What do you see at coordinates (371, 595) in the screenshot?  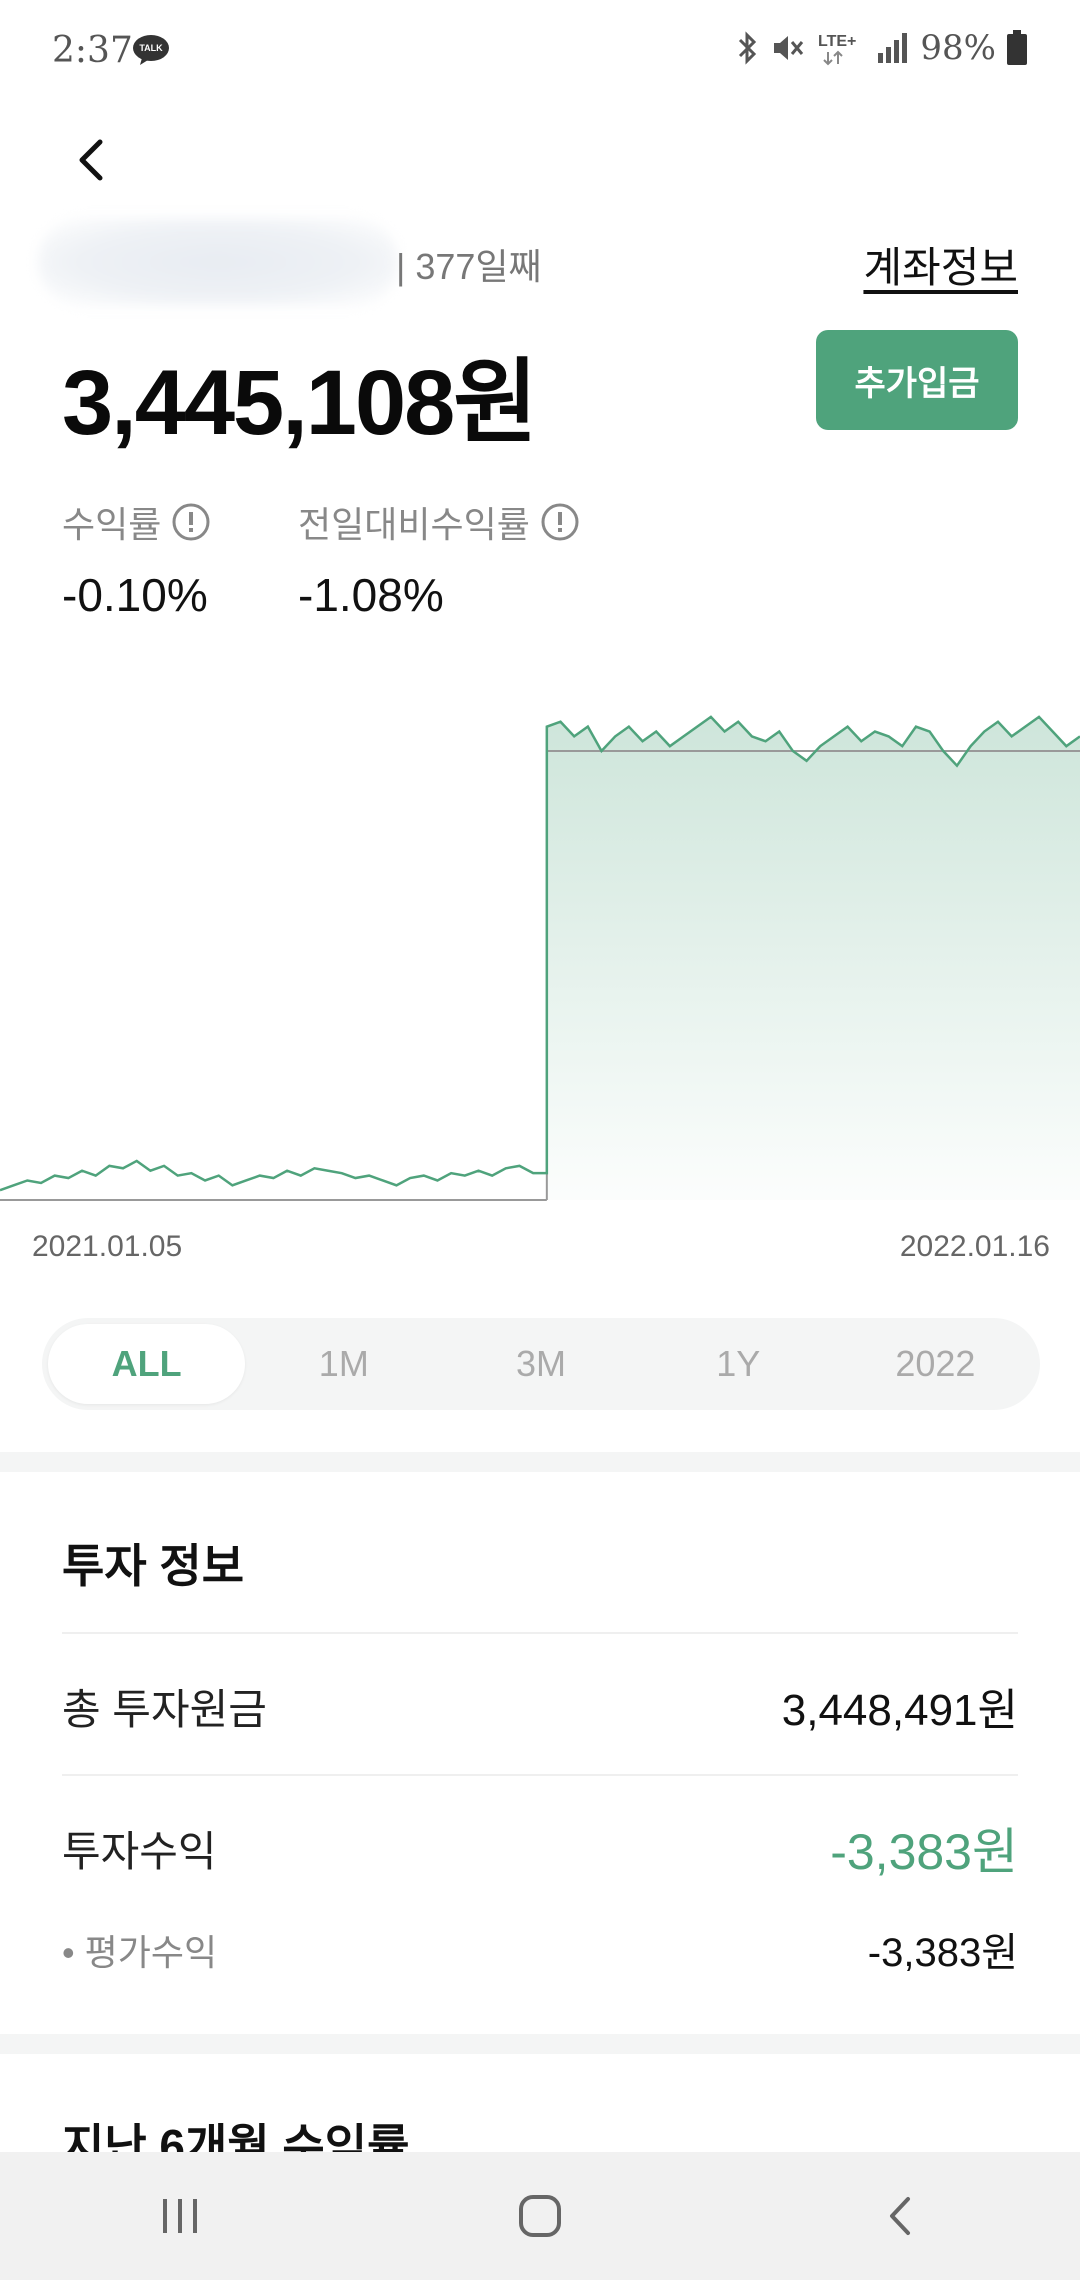 I see `daily-return-value: -1.08%` at bounding box center [371, 595].